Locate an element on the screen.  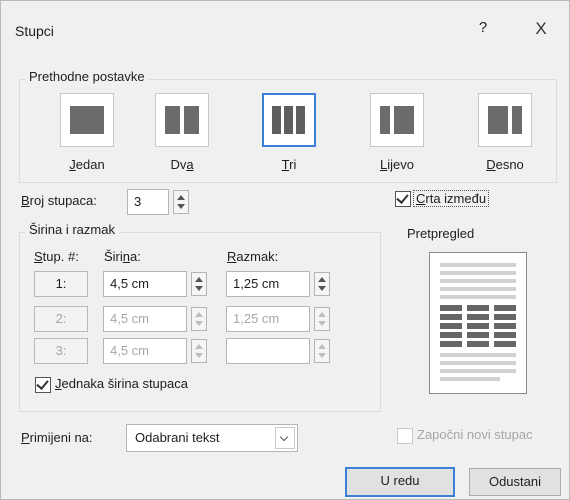
equal-width-checkbox is located at coordinates (43, 385).